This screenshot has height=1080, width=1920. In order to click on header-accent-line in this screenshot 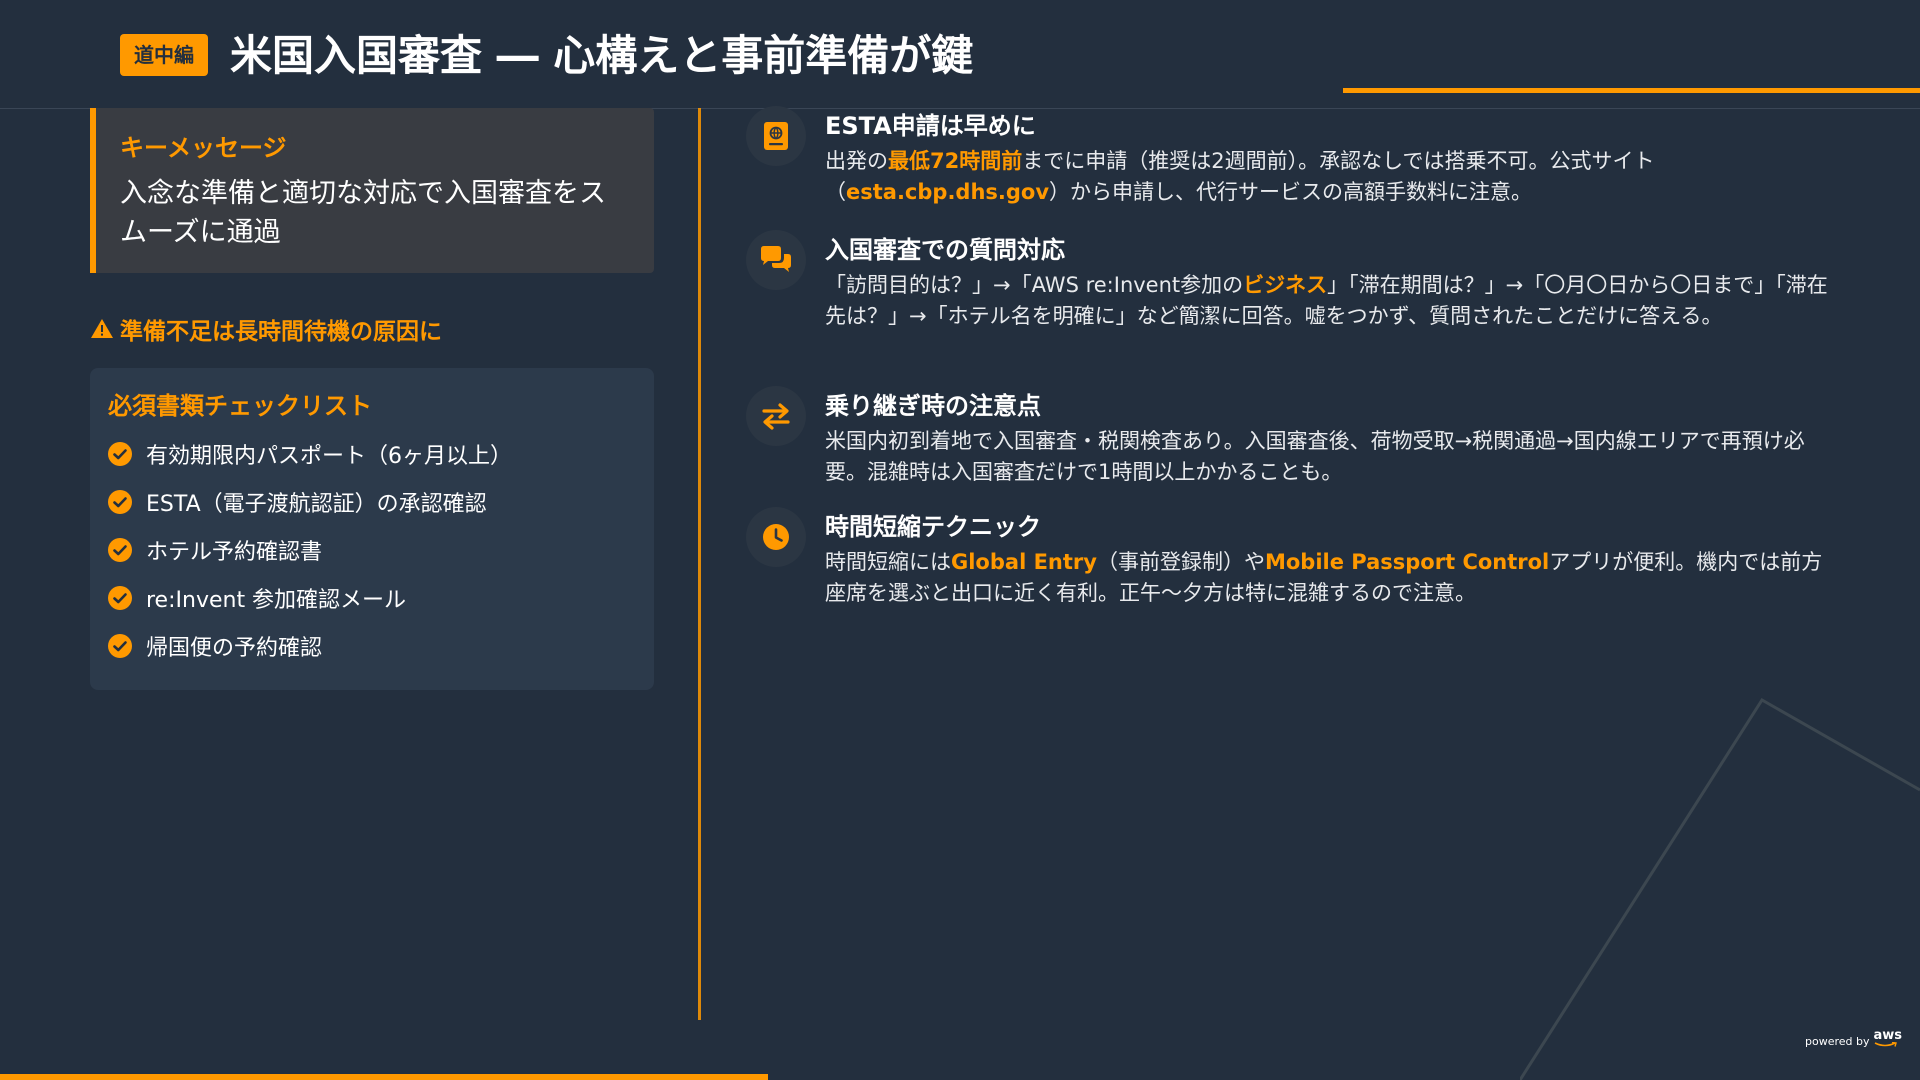, I will do `click(1631, 90)`.